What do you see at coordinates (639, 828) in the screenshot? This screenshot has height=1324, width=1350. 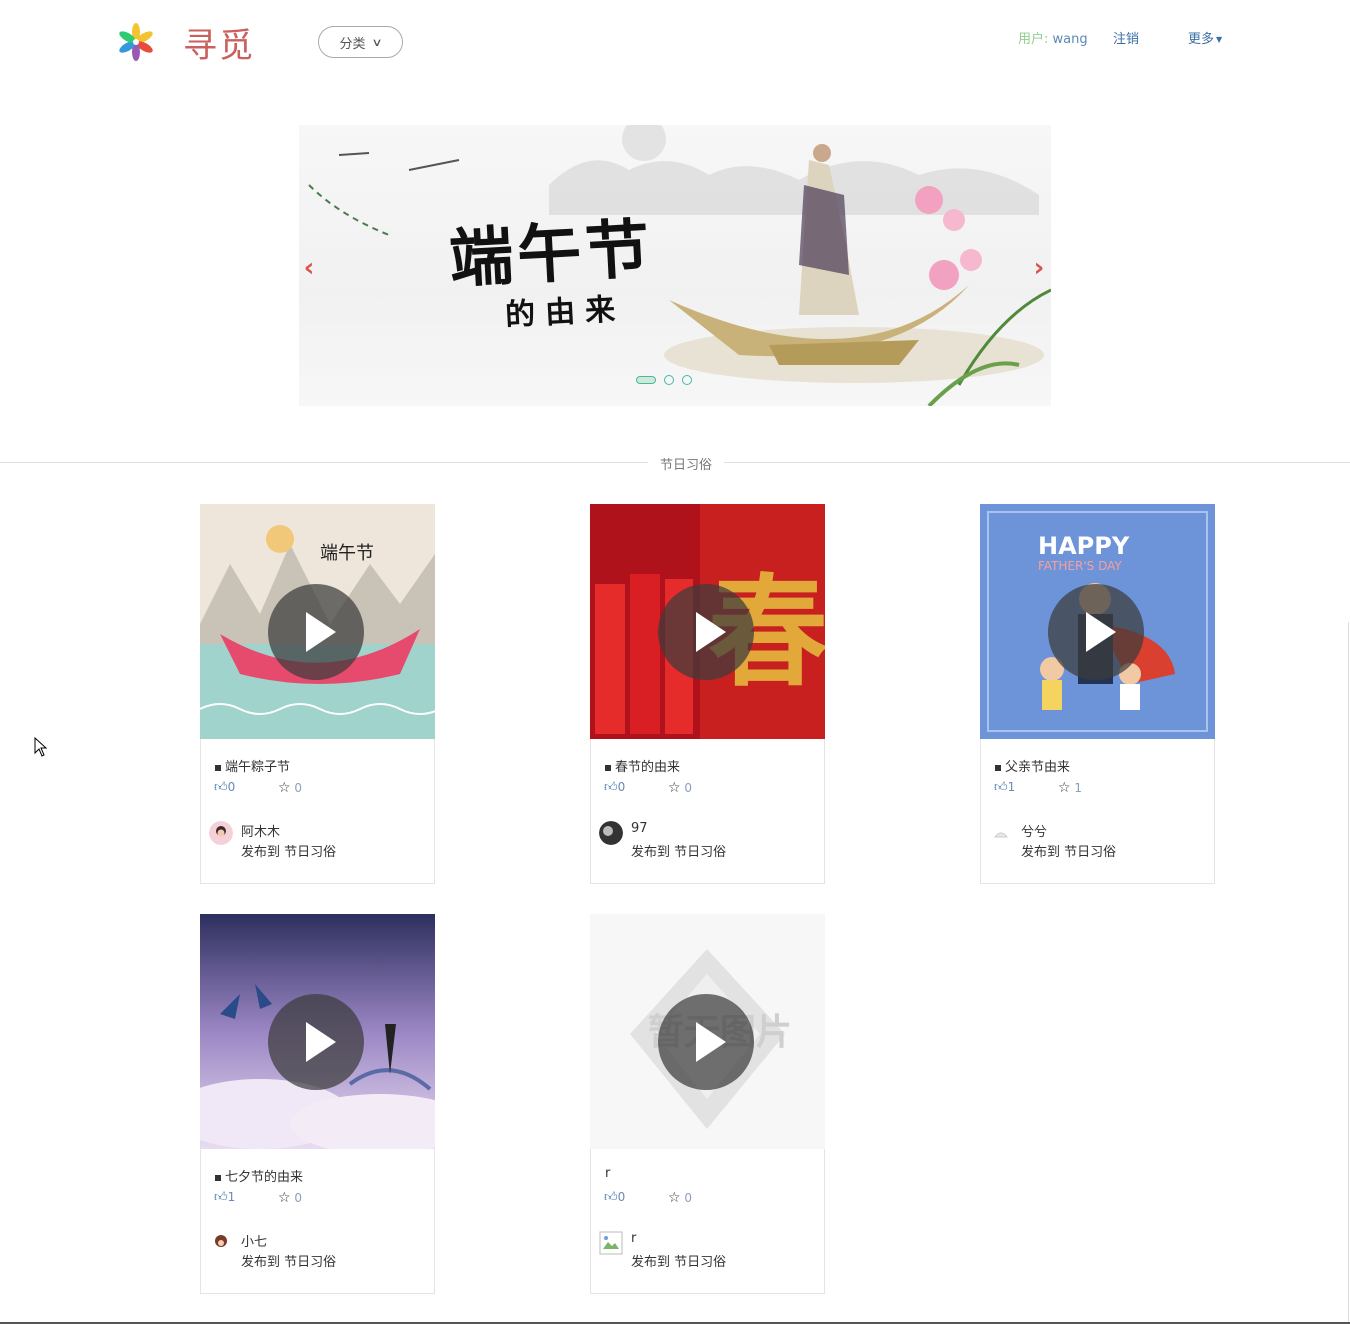 I see `author-name: 97` at bounding box center [639, 828].